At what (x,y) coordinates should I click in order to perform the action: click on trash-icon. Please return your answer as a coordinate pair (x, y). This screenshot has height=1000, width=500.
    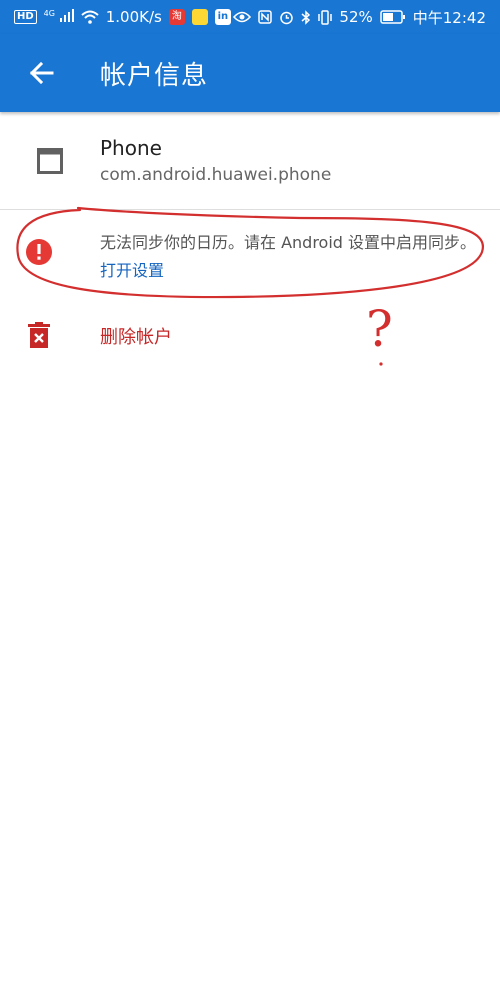
    Looking at the image, I should click on (39, 335).